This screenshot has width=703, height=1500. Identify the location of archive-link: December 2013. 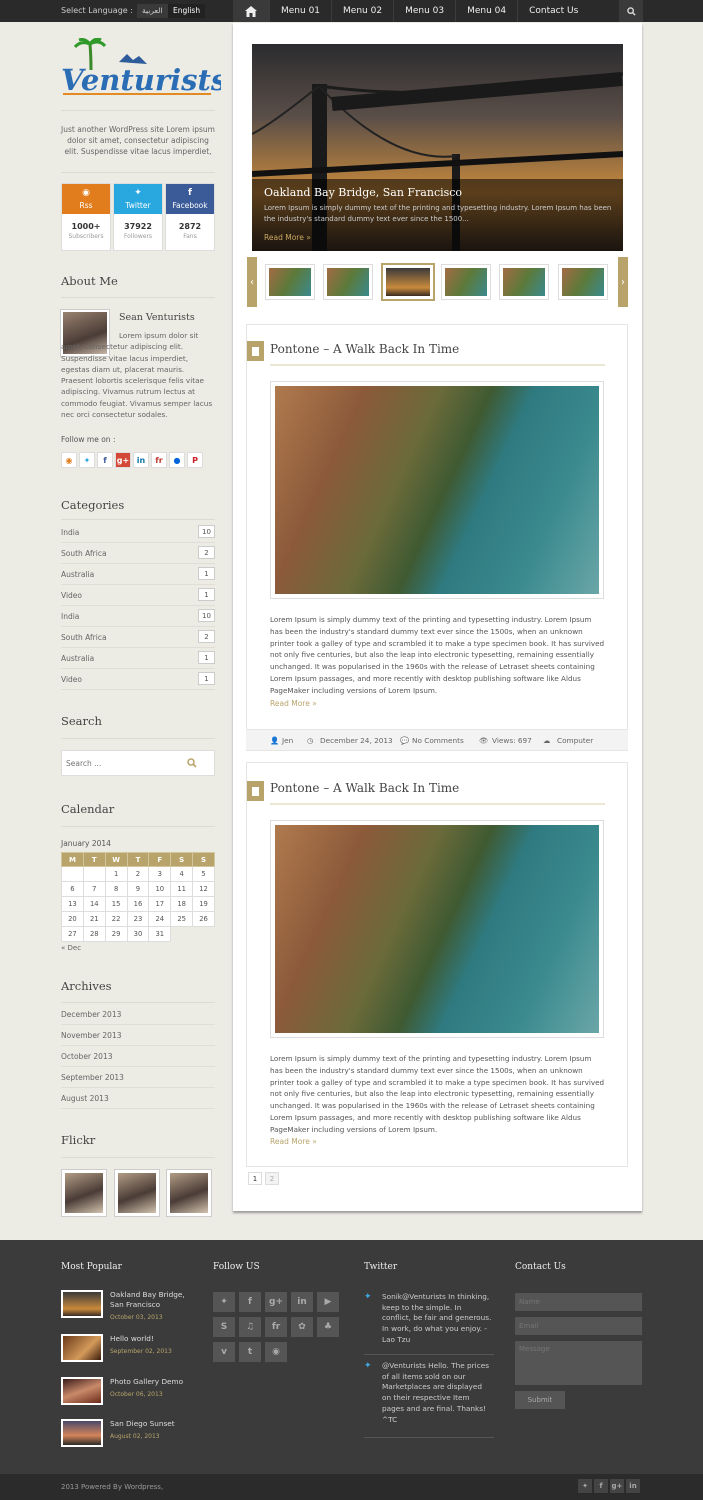
(91, 1014).